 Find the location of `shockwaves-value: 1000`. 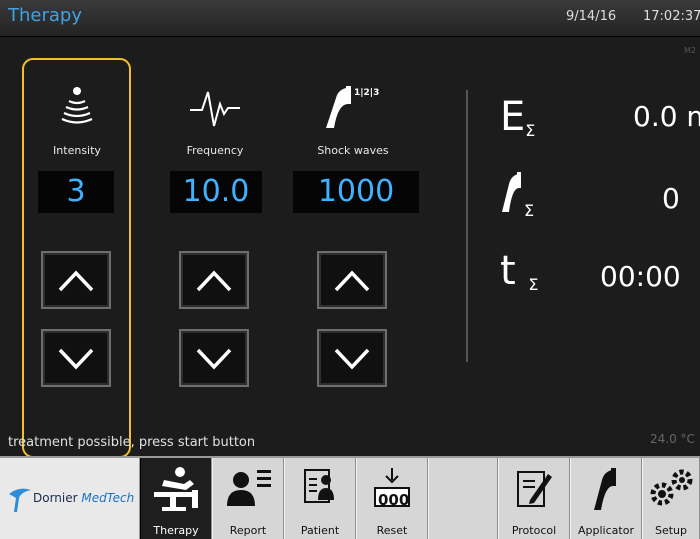

shockwaves-value: 1000 is located at coordinates (356, 192).